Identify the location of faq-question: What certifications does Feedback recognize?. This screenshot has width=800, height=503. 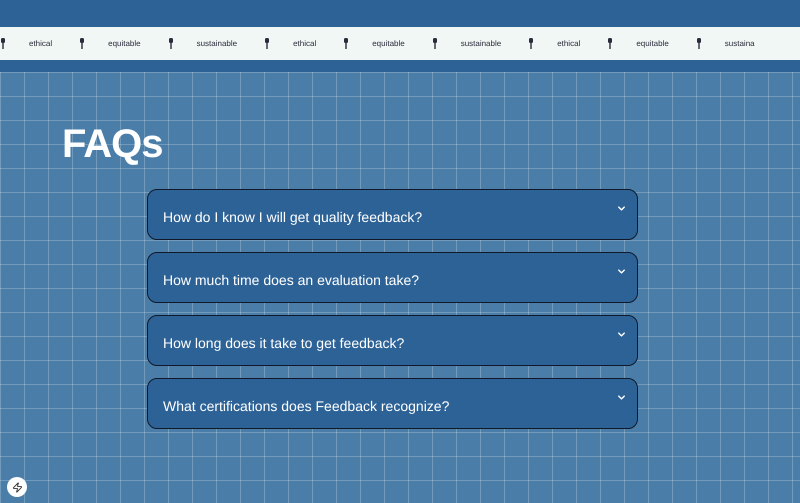
(306, 406).